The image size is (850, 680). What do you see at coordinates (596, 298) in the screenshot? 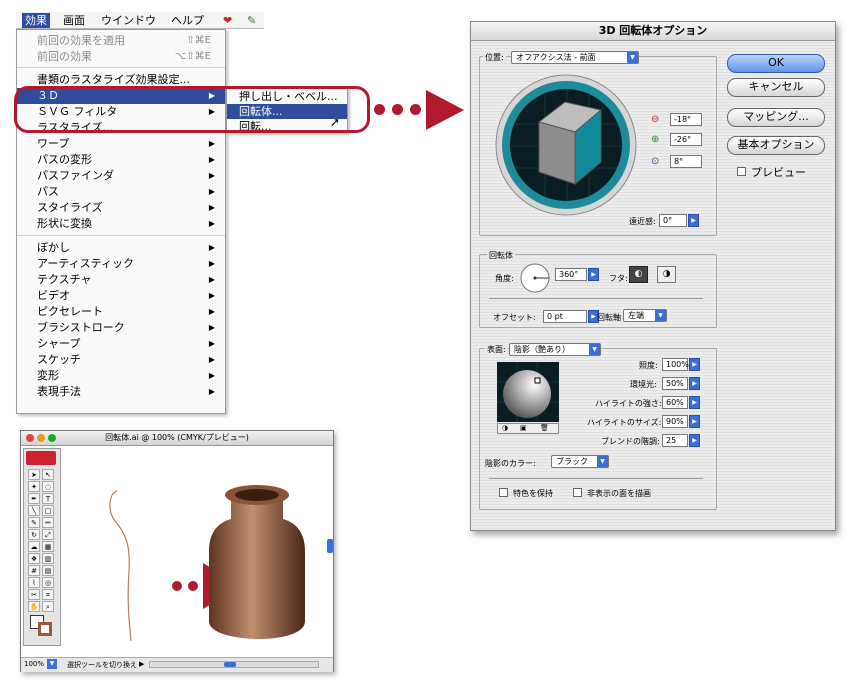
I see `divider` at bounding box center [596, 298].